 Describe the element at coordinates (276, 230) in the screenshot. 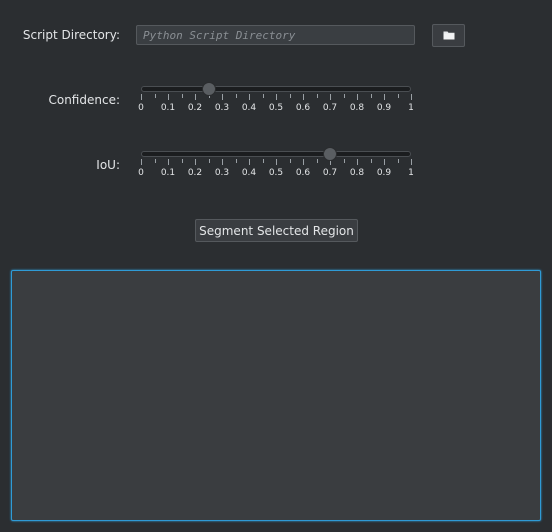

I see `segment-selected-region-button: Segment Selected Region` at that location.